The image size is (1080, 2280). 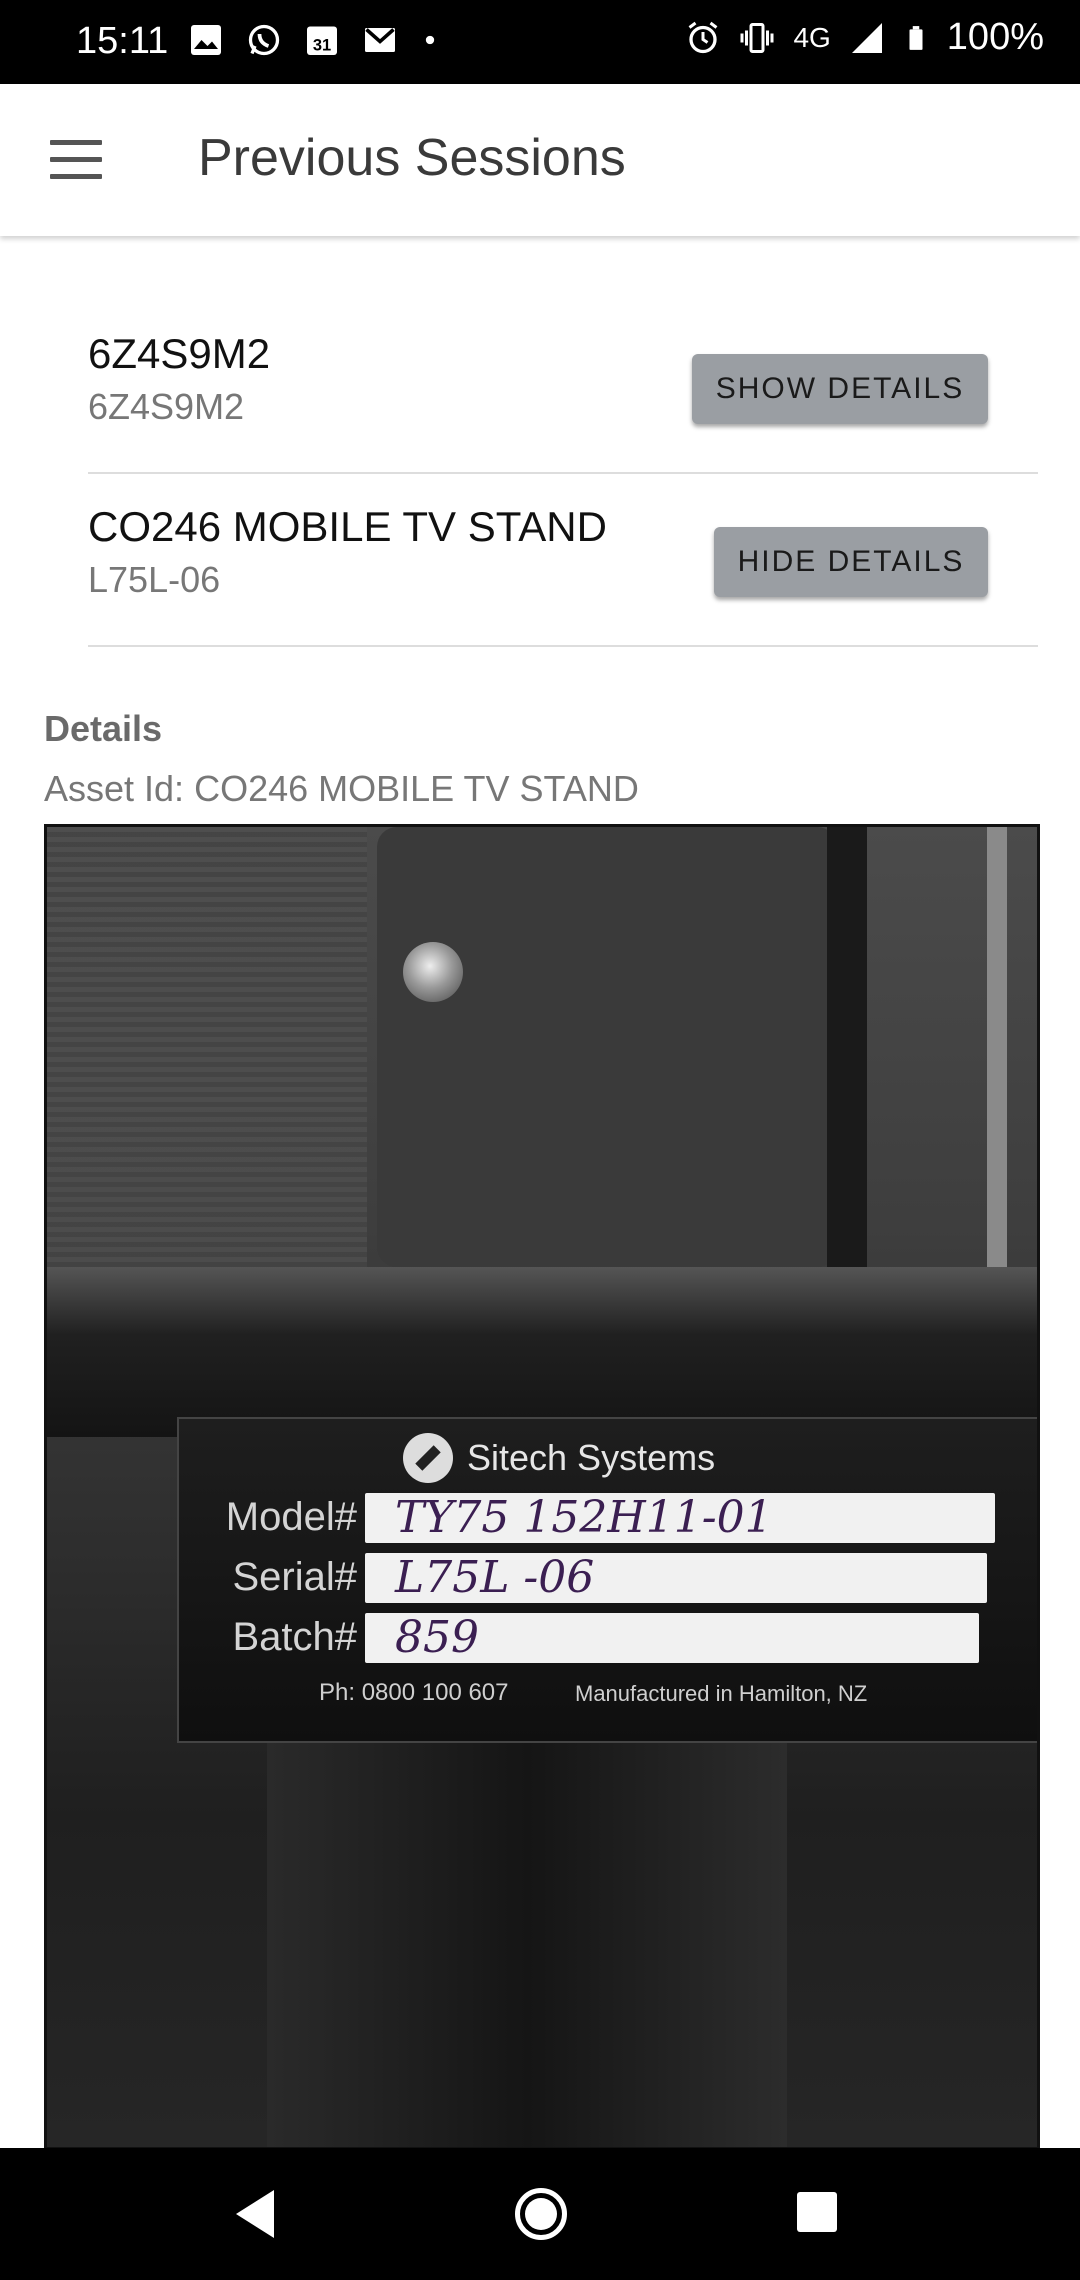 What do you see at coordinates (291, 1517) in the screenshot?
I see `model-label: Model#` at bounding box center [291, 1517].